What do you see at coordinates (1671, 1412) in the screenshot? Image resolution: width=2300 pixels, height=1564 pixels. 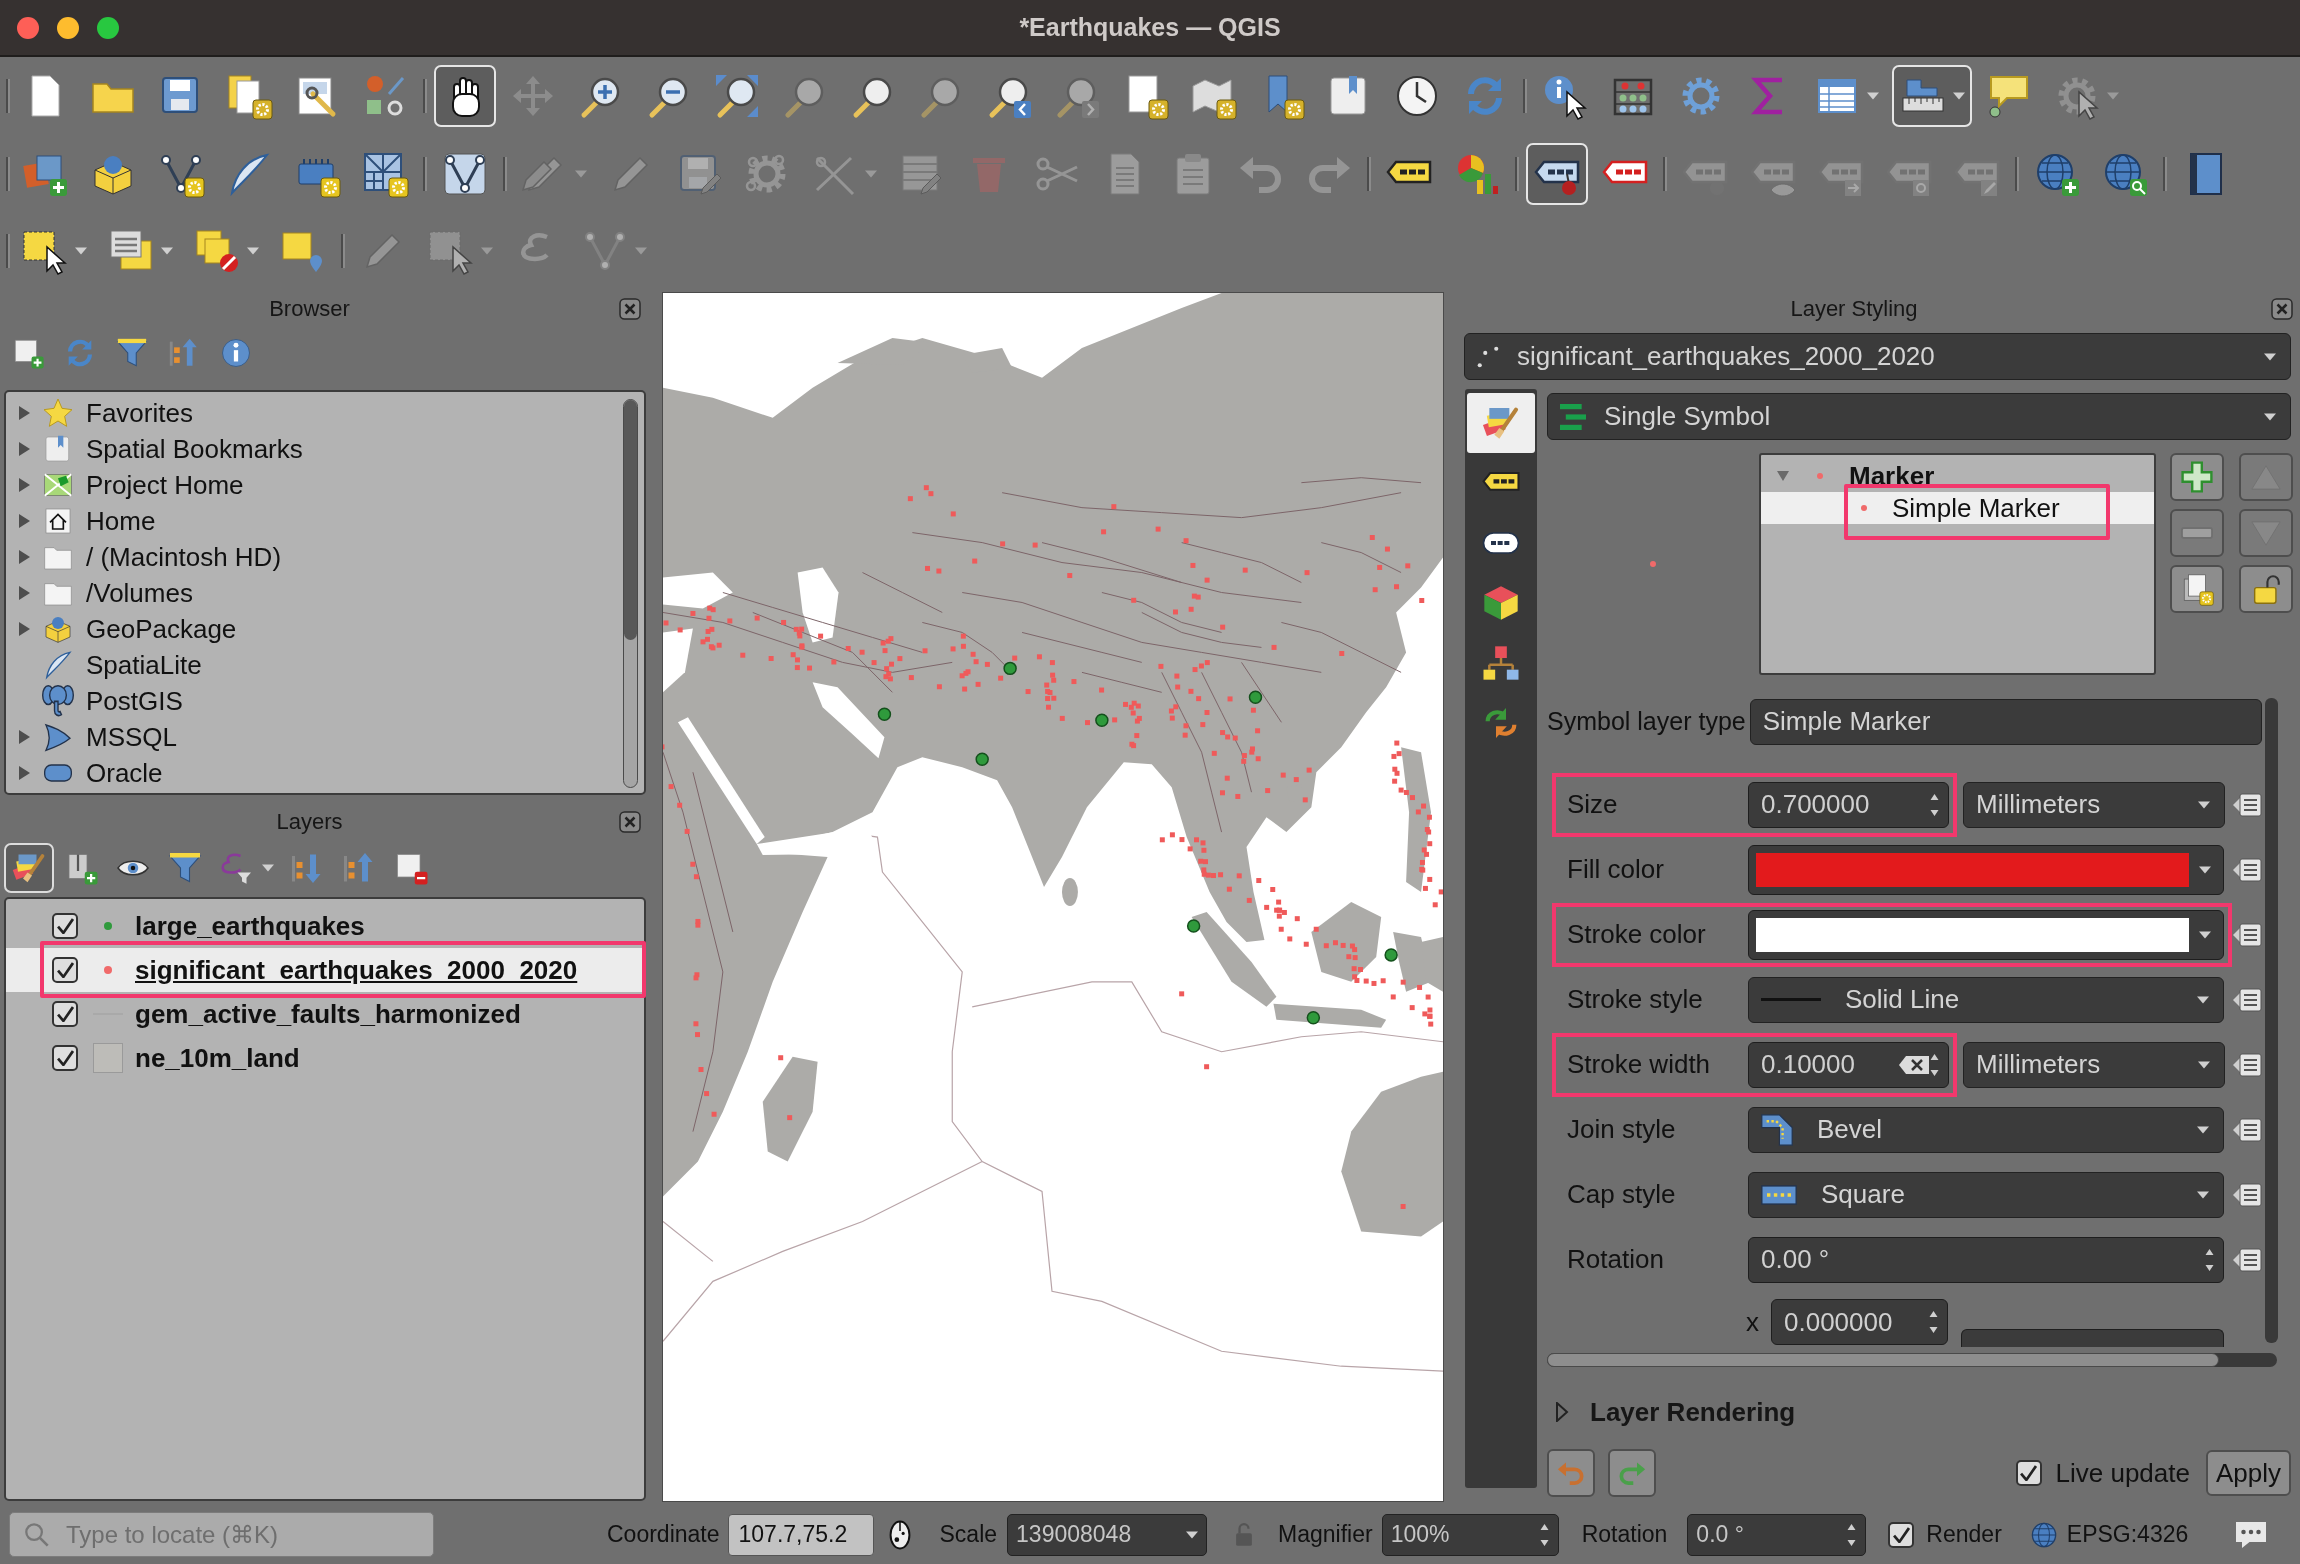 I see `section-toggle: Layer Rendering` at bounding box center [1671, 1412].